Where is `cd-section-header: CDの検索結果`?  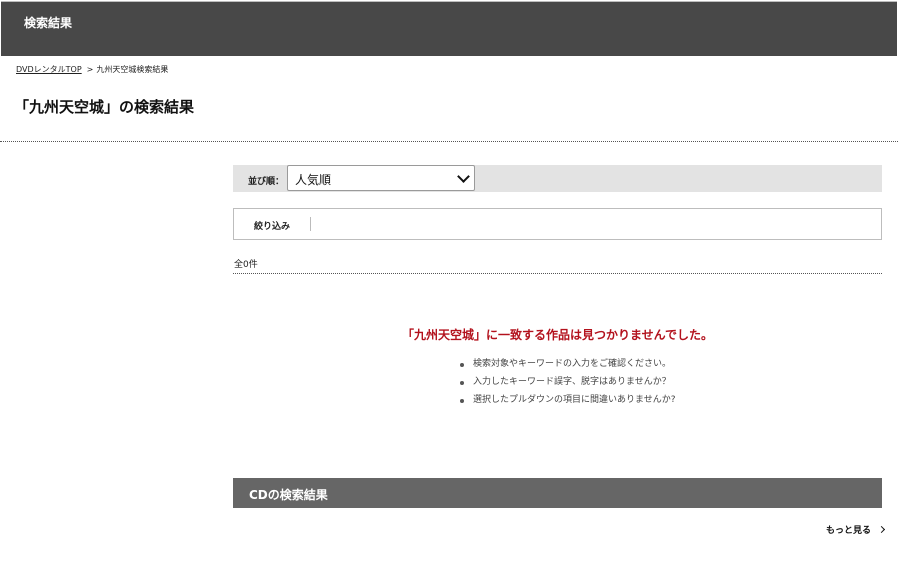
cd-section-header: CDの検索結果 is located at coordinates (557, 493).